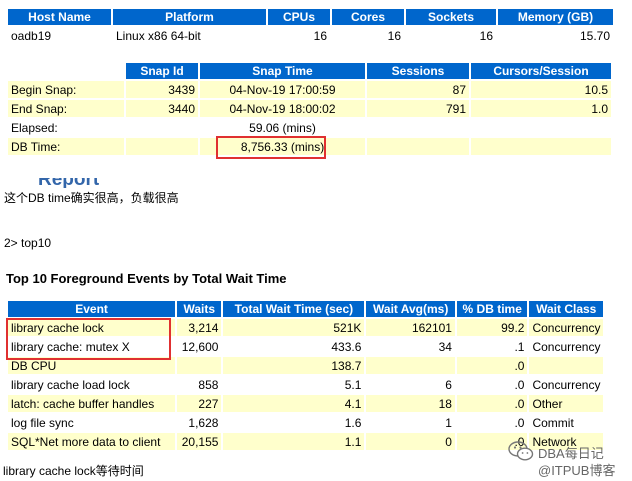 The height and width of the screenshot is (481, 632). Describe the element at coordinates (410, 422) in the screenshot. I see `event-wait-avg: 1` at that location.